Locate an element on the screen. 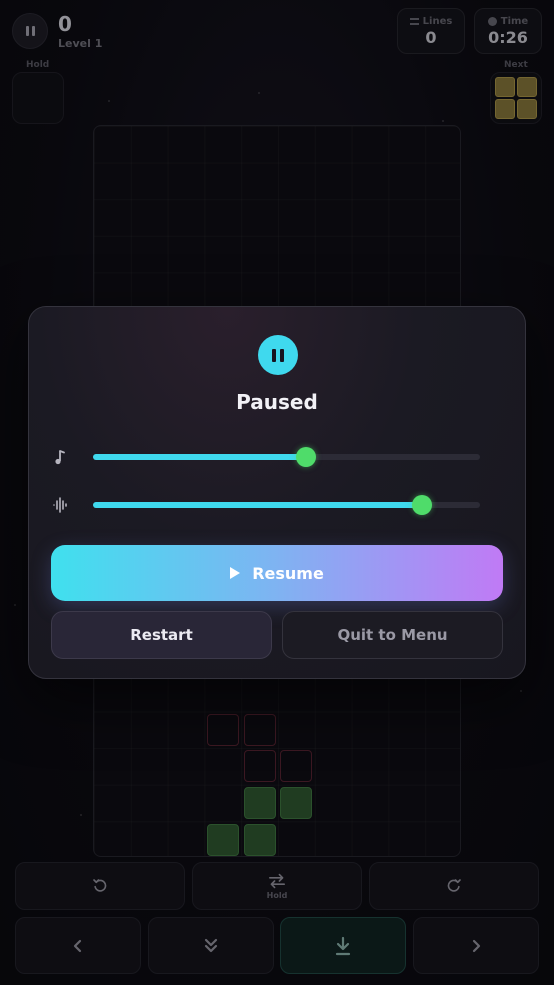 Image resolution: width=554 pixels, height=985 pixels. sfx-volume-slider is located at coordinates (286, 505).